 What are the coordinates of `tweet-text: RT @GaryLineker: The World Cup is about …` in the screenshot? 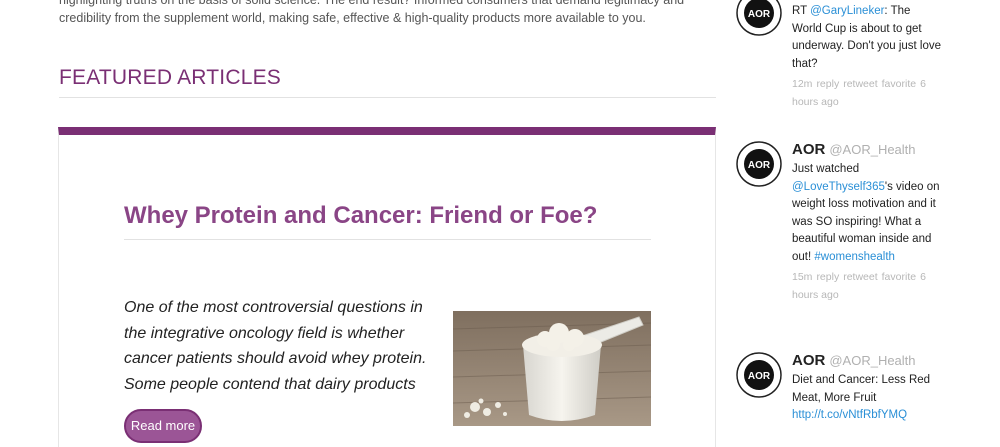 It's located at (867, 37).